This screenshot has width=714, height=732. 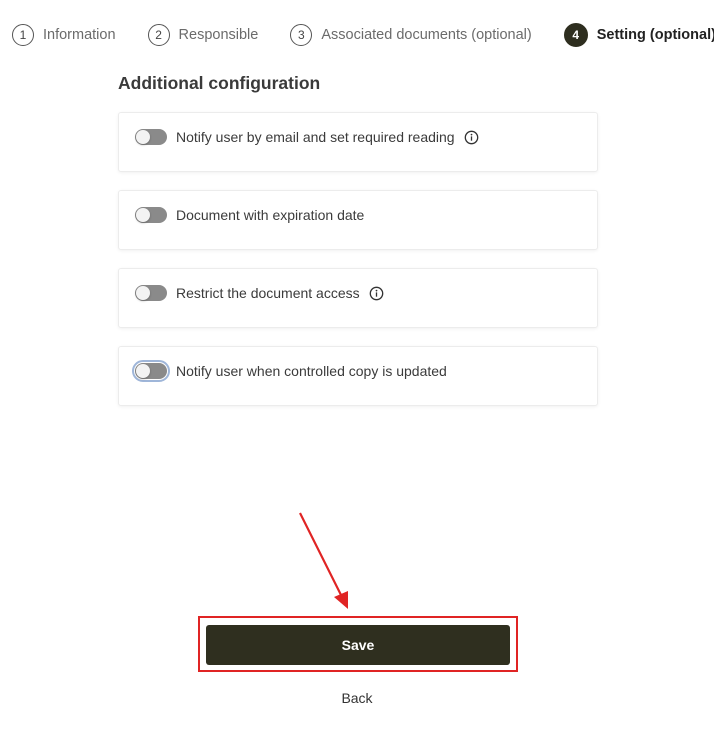 What do you see at coordinates (655, 35) in the screenshot?
I see `step-label: Setting (optional)` at bounding box center [655, 35].